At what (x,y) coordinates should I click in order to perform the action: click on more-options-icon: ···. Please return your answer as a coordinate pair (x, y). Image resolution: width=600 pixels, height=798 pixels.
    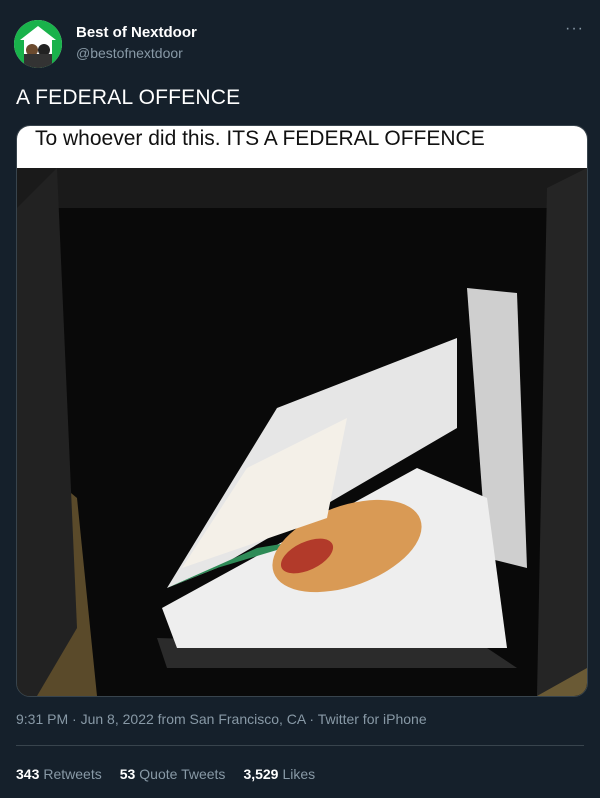
    Looking at the image, I should click on (574, 29).